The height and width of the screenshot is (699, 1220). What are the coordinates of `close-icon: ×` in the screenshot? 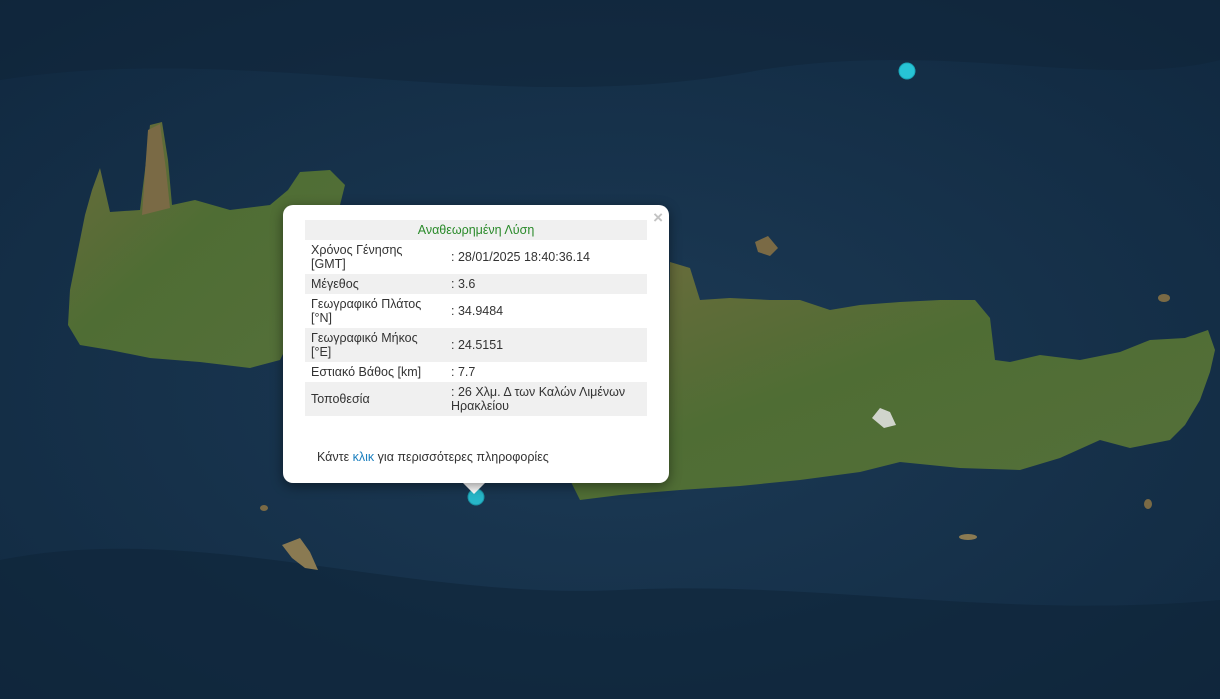 It's located at (658, 218).